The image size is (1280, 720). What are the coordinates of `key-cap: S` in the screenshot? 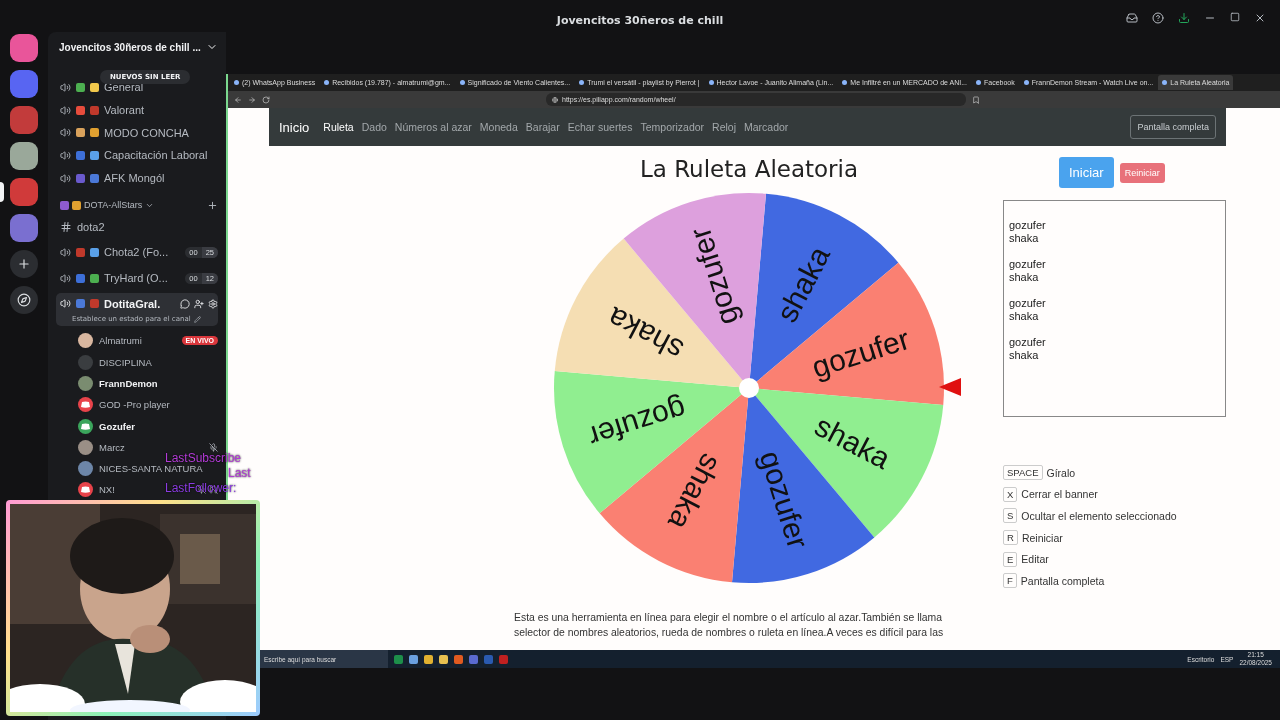 It's located at (1010, 516).